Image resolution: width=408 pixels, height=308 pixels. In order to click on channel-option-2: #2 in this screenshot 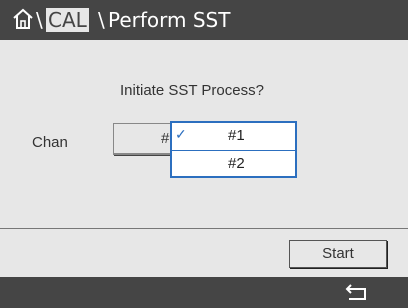, I will do `click(233, 163)`.